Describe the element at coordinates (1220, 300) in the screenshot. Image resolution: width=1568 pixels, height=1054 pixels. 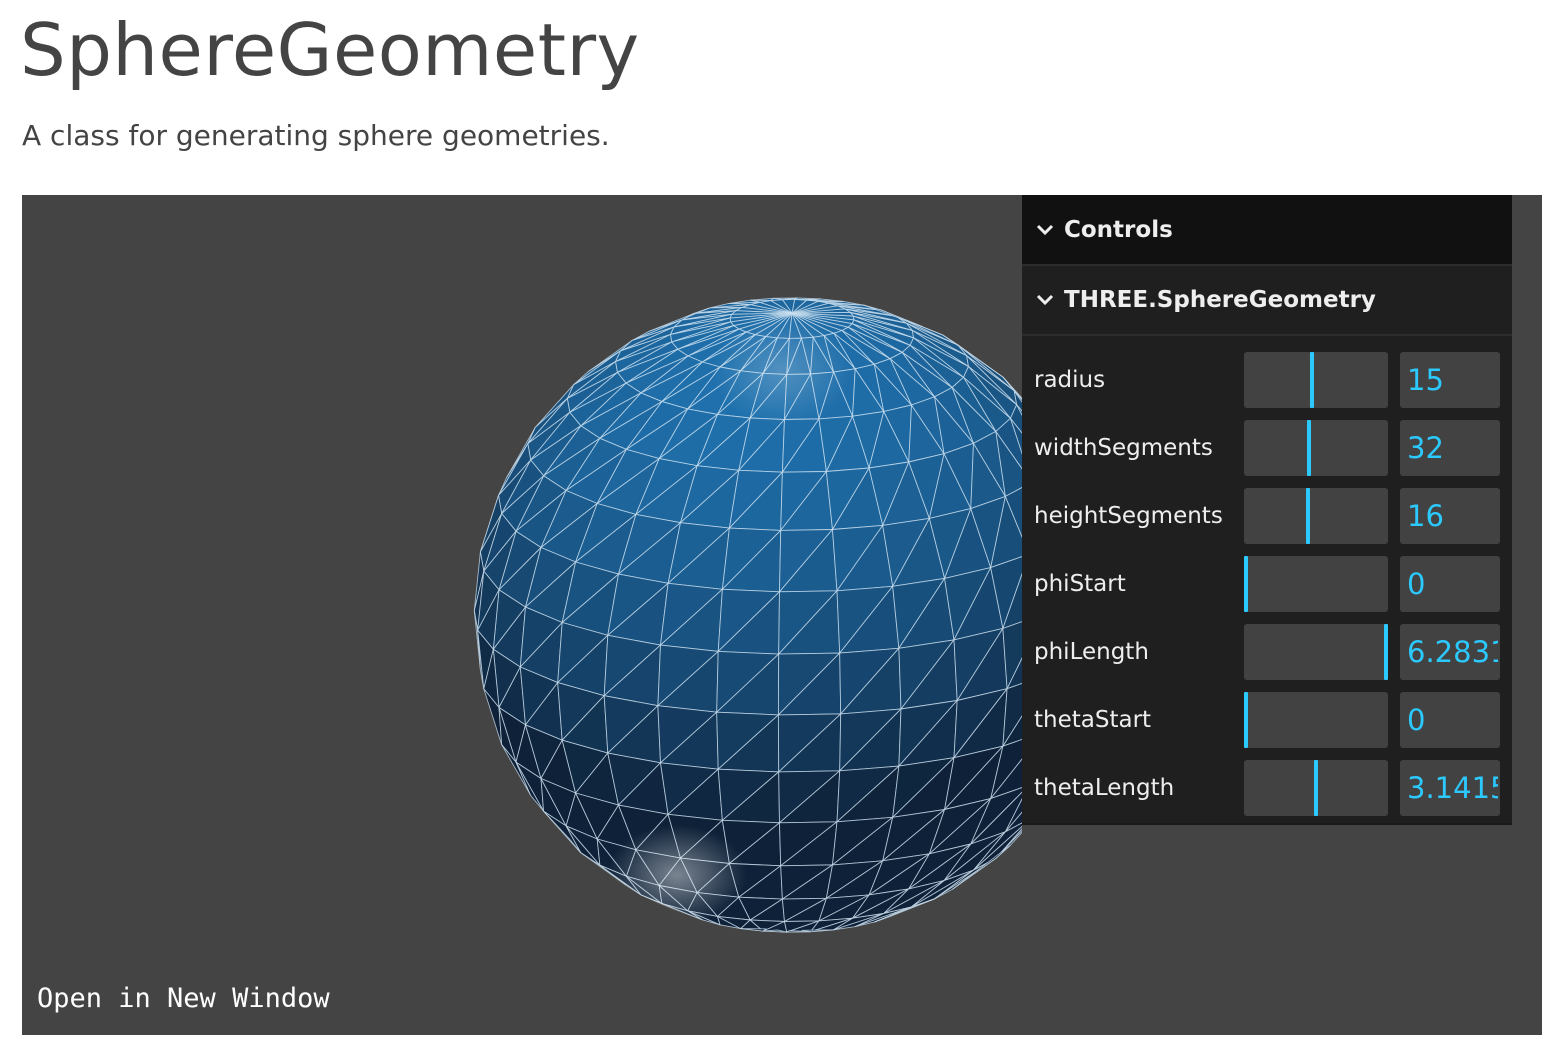
I see `folder-title: THREE.SphereGeometry` at that location.